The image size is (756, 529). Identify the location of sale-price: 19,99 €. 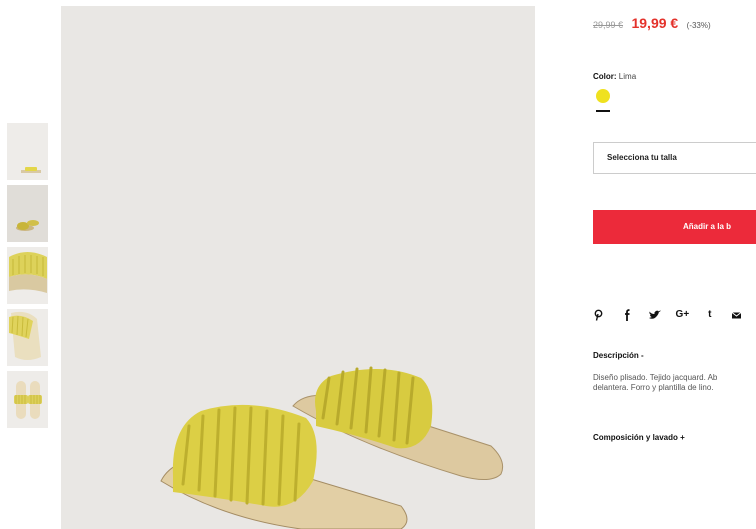
(655, 23).